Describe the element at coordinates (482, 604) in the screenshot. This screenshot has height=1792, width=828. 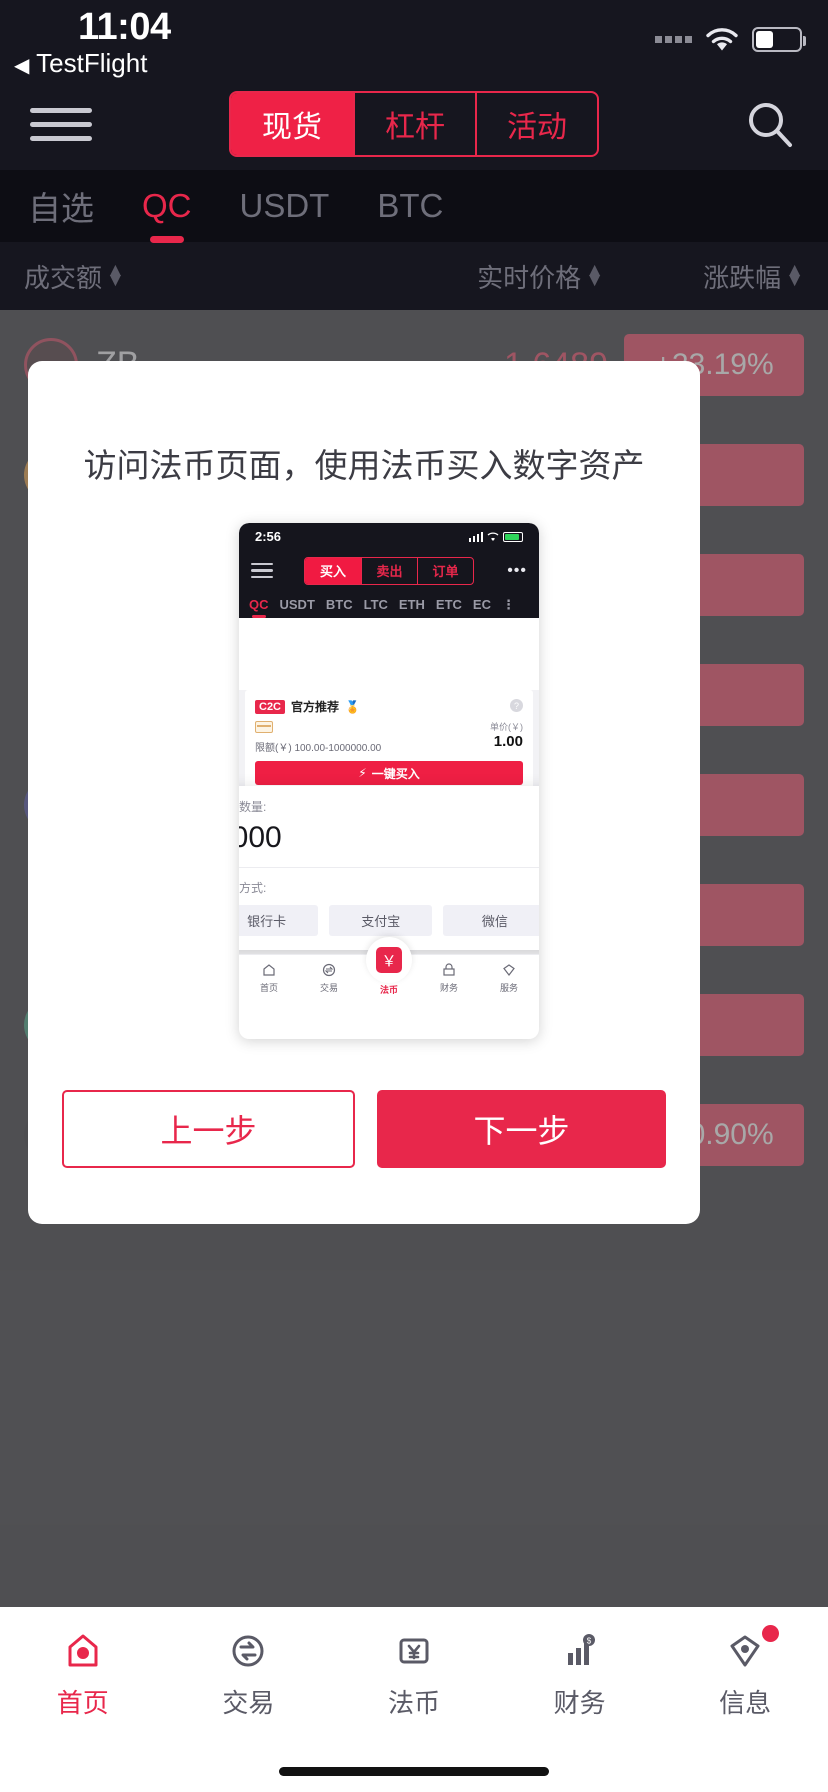
I see `mock-coin-tab-ec: EC` at that location.